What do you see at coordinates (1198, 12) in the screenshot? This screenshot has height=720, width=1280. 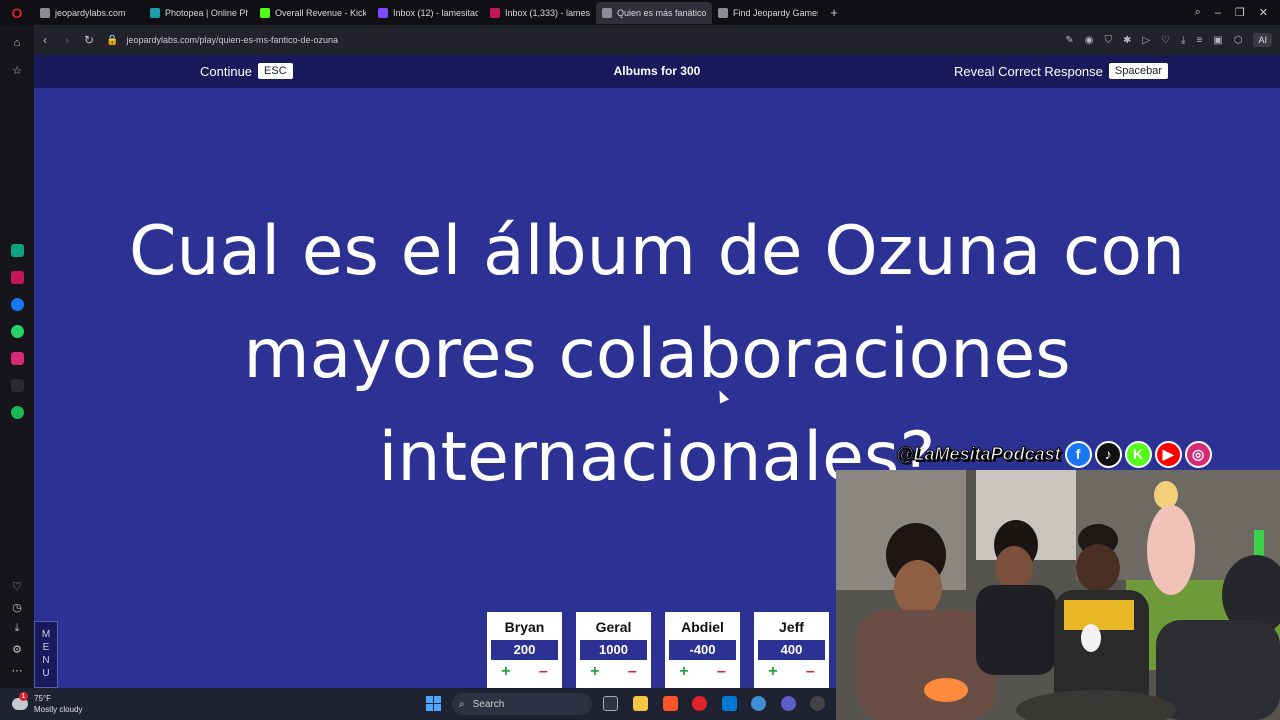 I see `search-tabs-icon: ⌕` at bounding box center [1198, 12].